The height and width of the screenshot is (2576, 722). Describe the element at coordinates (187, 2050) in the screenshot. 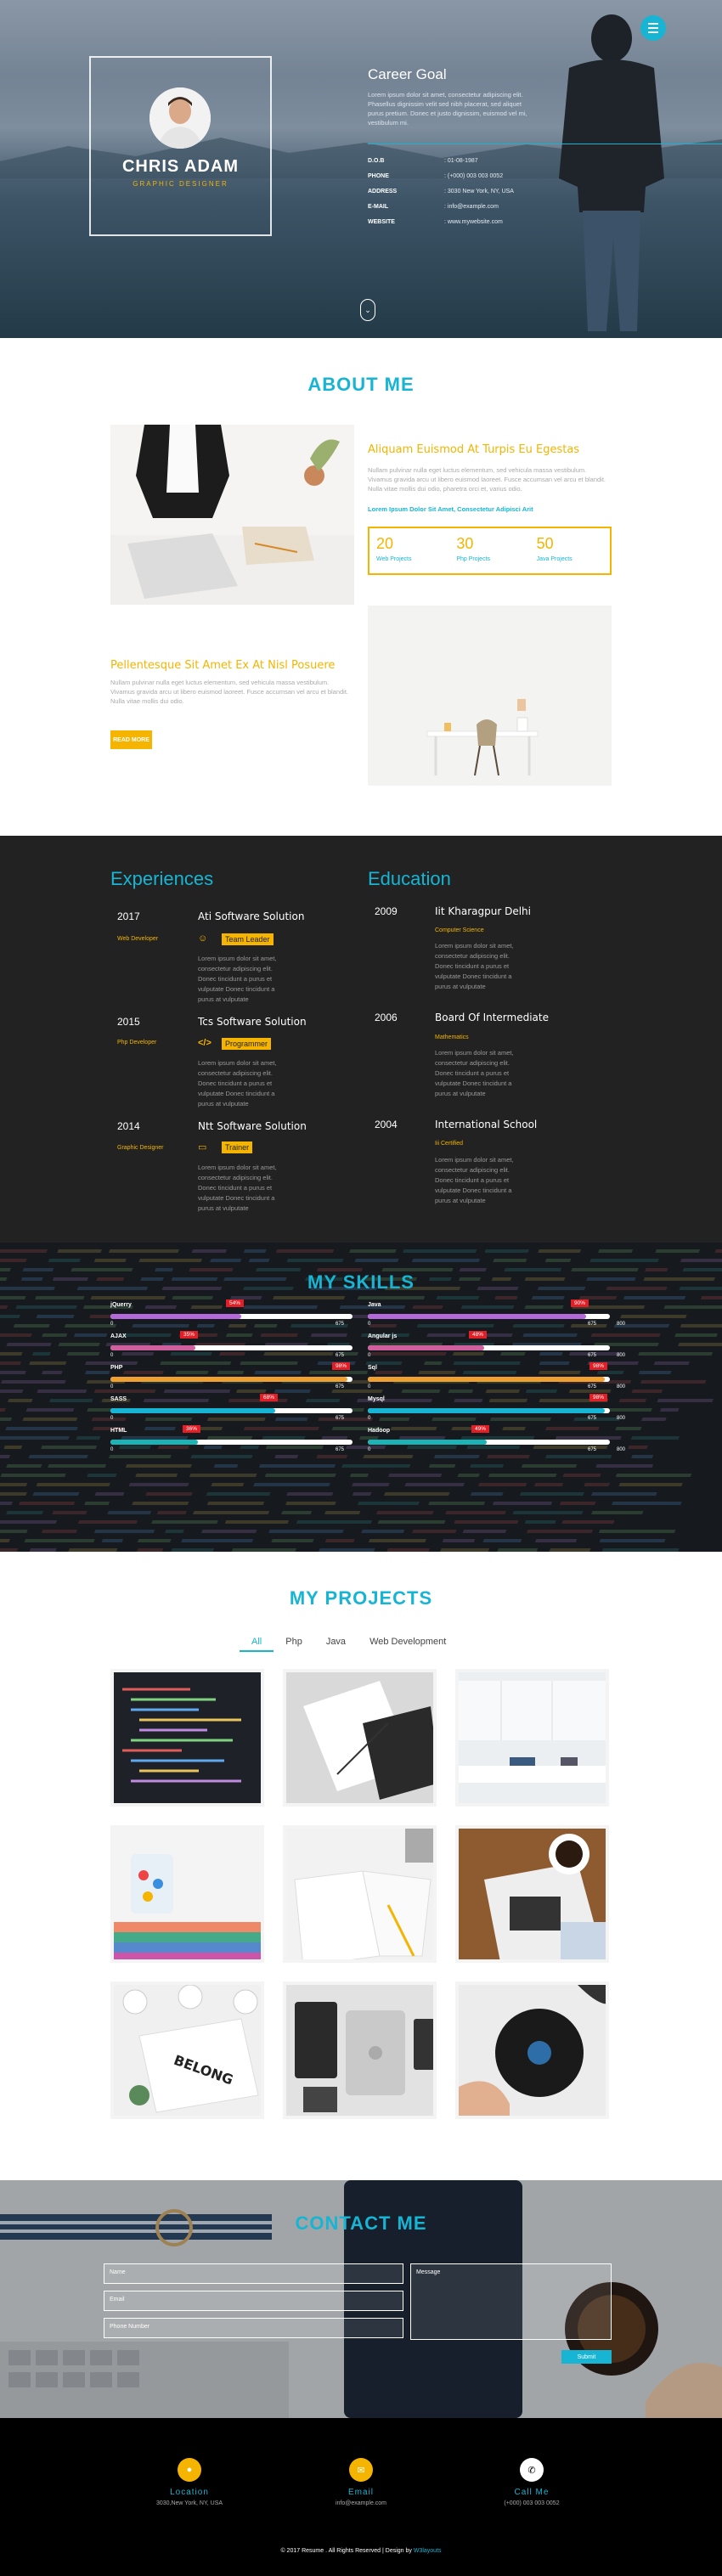

I see `project-tile-belong-book: BELONG` at that location.